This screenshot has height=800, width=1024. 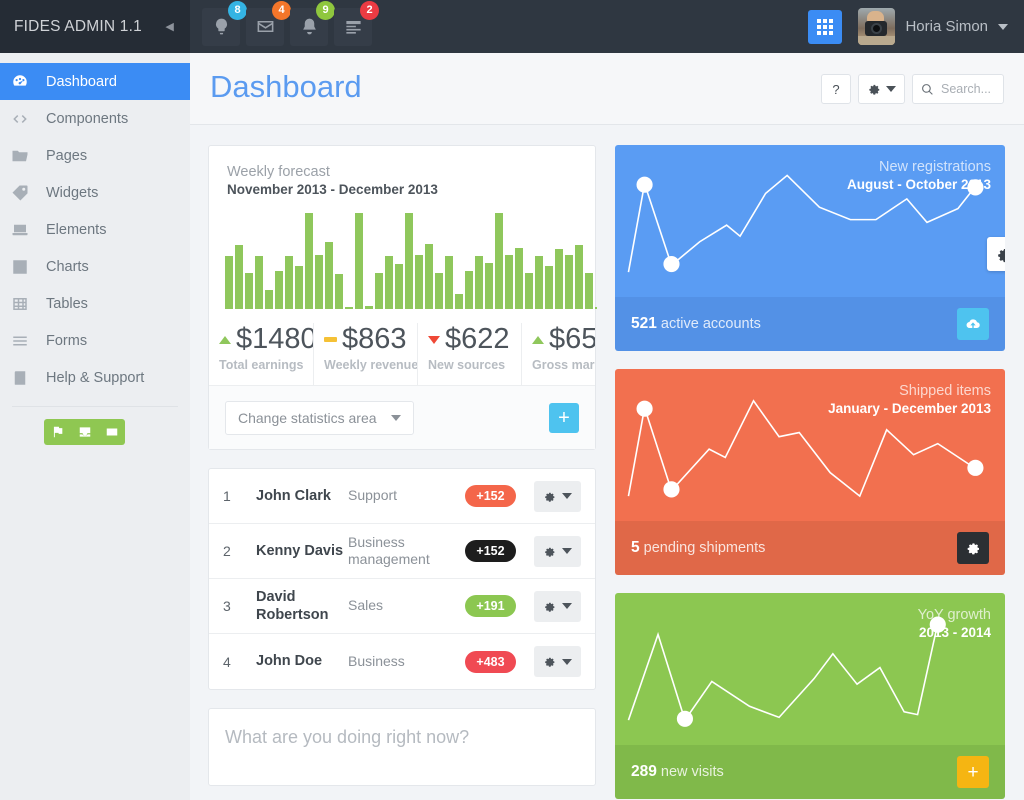 I want to click on stat-item: $1480 Total earnings, so click(x=261, y=354).